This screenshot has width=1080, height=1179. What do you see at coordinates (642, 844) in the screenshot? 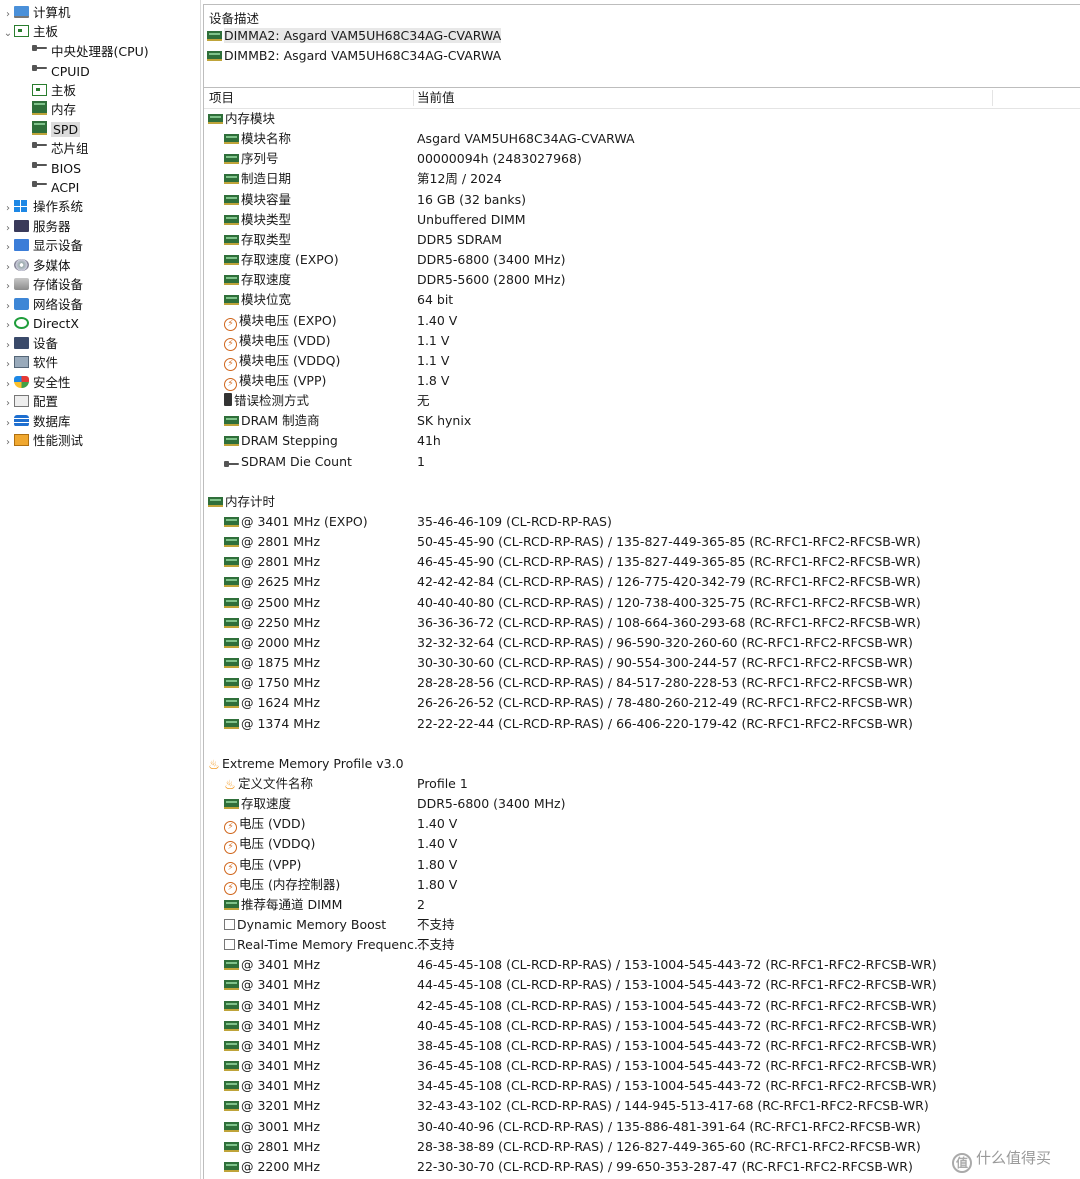
I see `property-row: ⚡ 电压 (VDDQ) 1.40 V` at bounding box center [642, 844].